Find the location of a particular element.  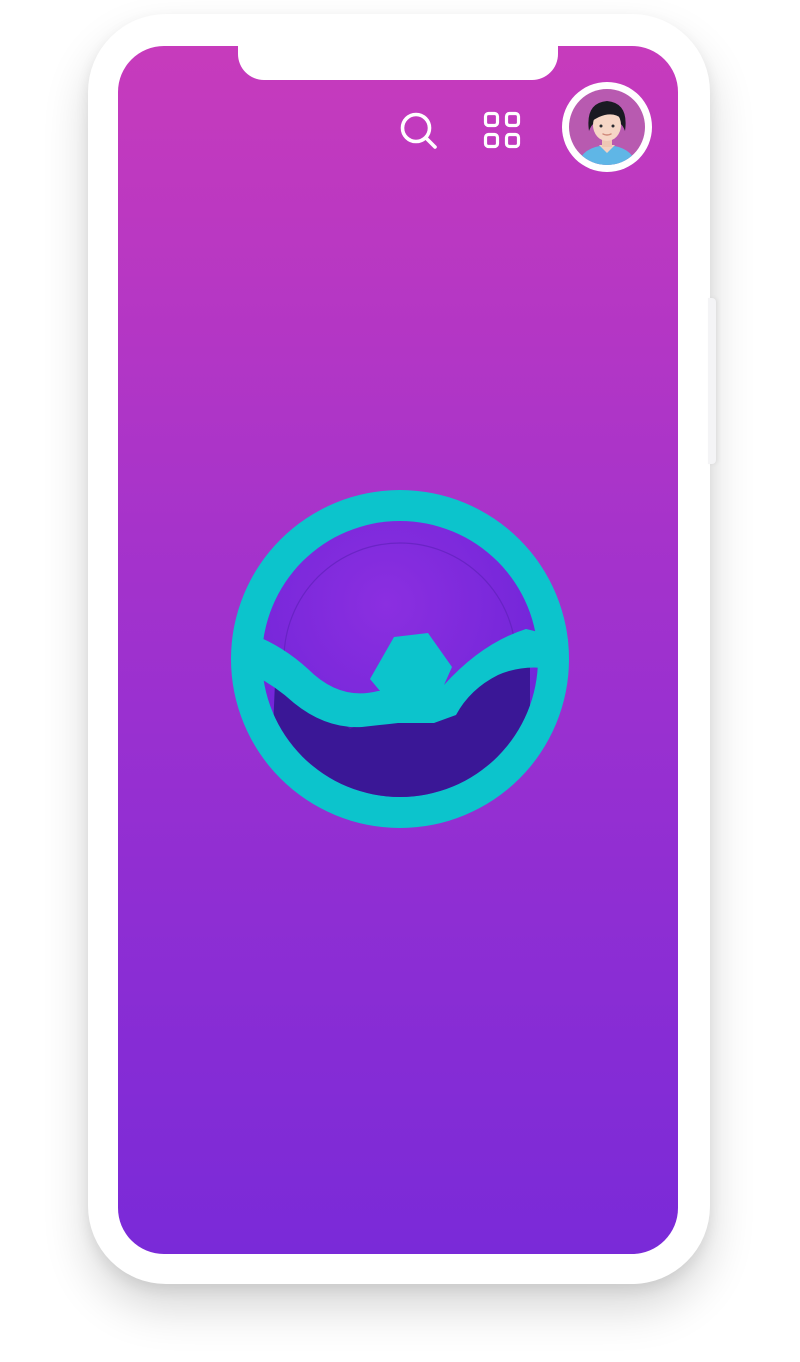

user-avatar-icon is located at coordinates (607, 127).